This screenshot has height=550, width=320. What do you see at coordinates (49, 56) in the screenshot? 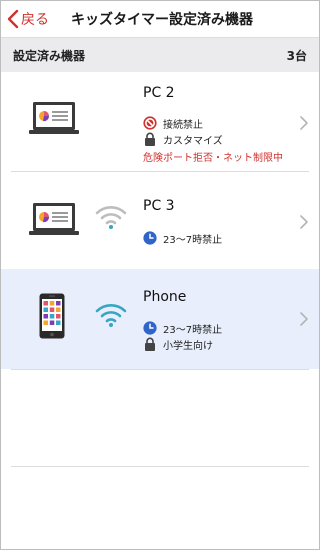
I see `section-title: 設定済み機器` at bounding box center [49, 56].